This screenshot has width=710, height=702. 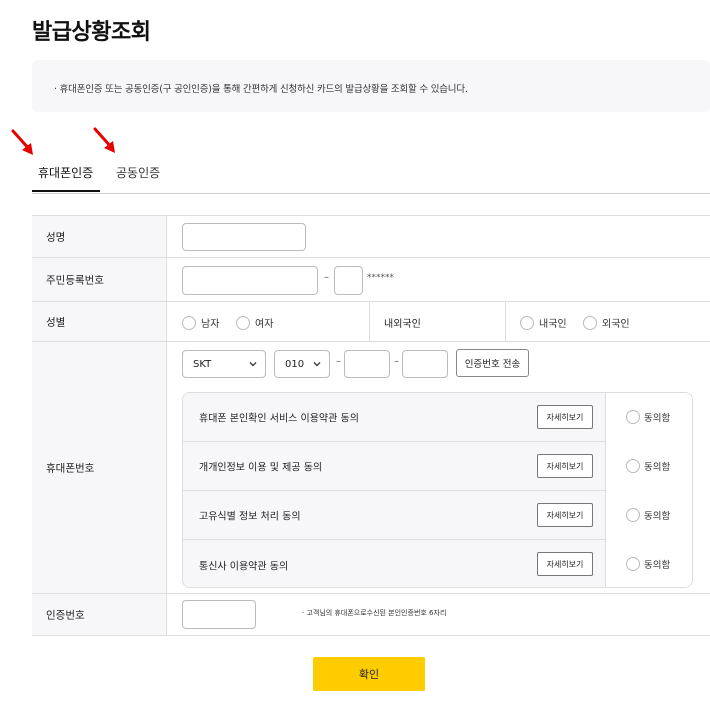 I want to click on rrn-label: 주민등록번호, so click(x=75, y=280).